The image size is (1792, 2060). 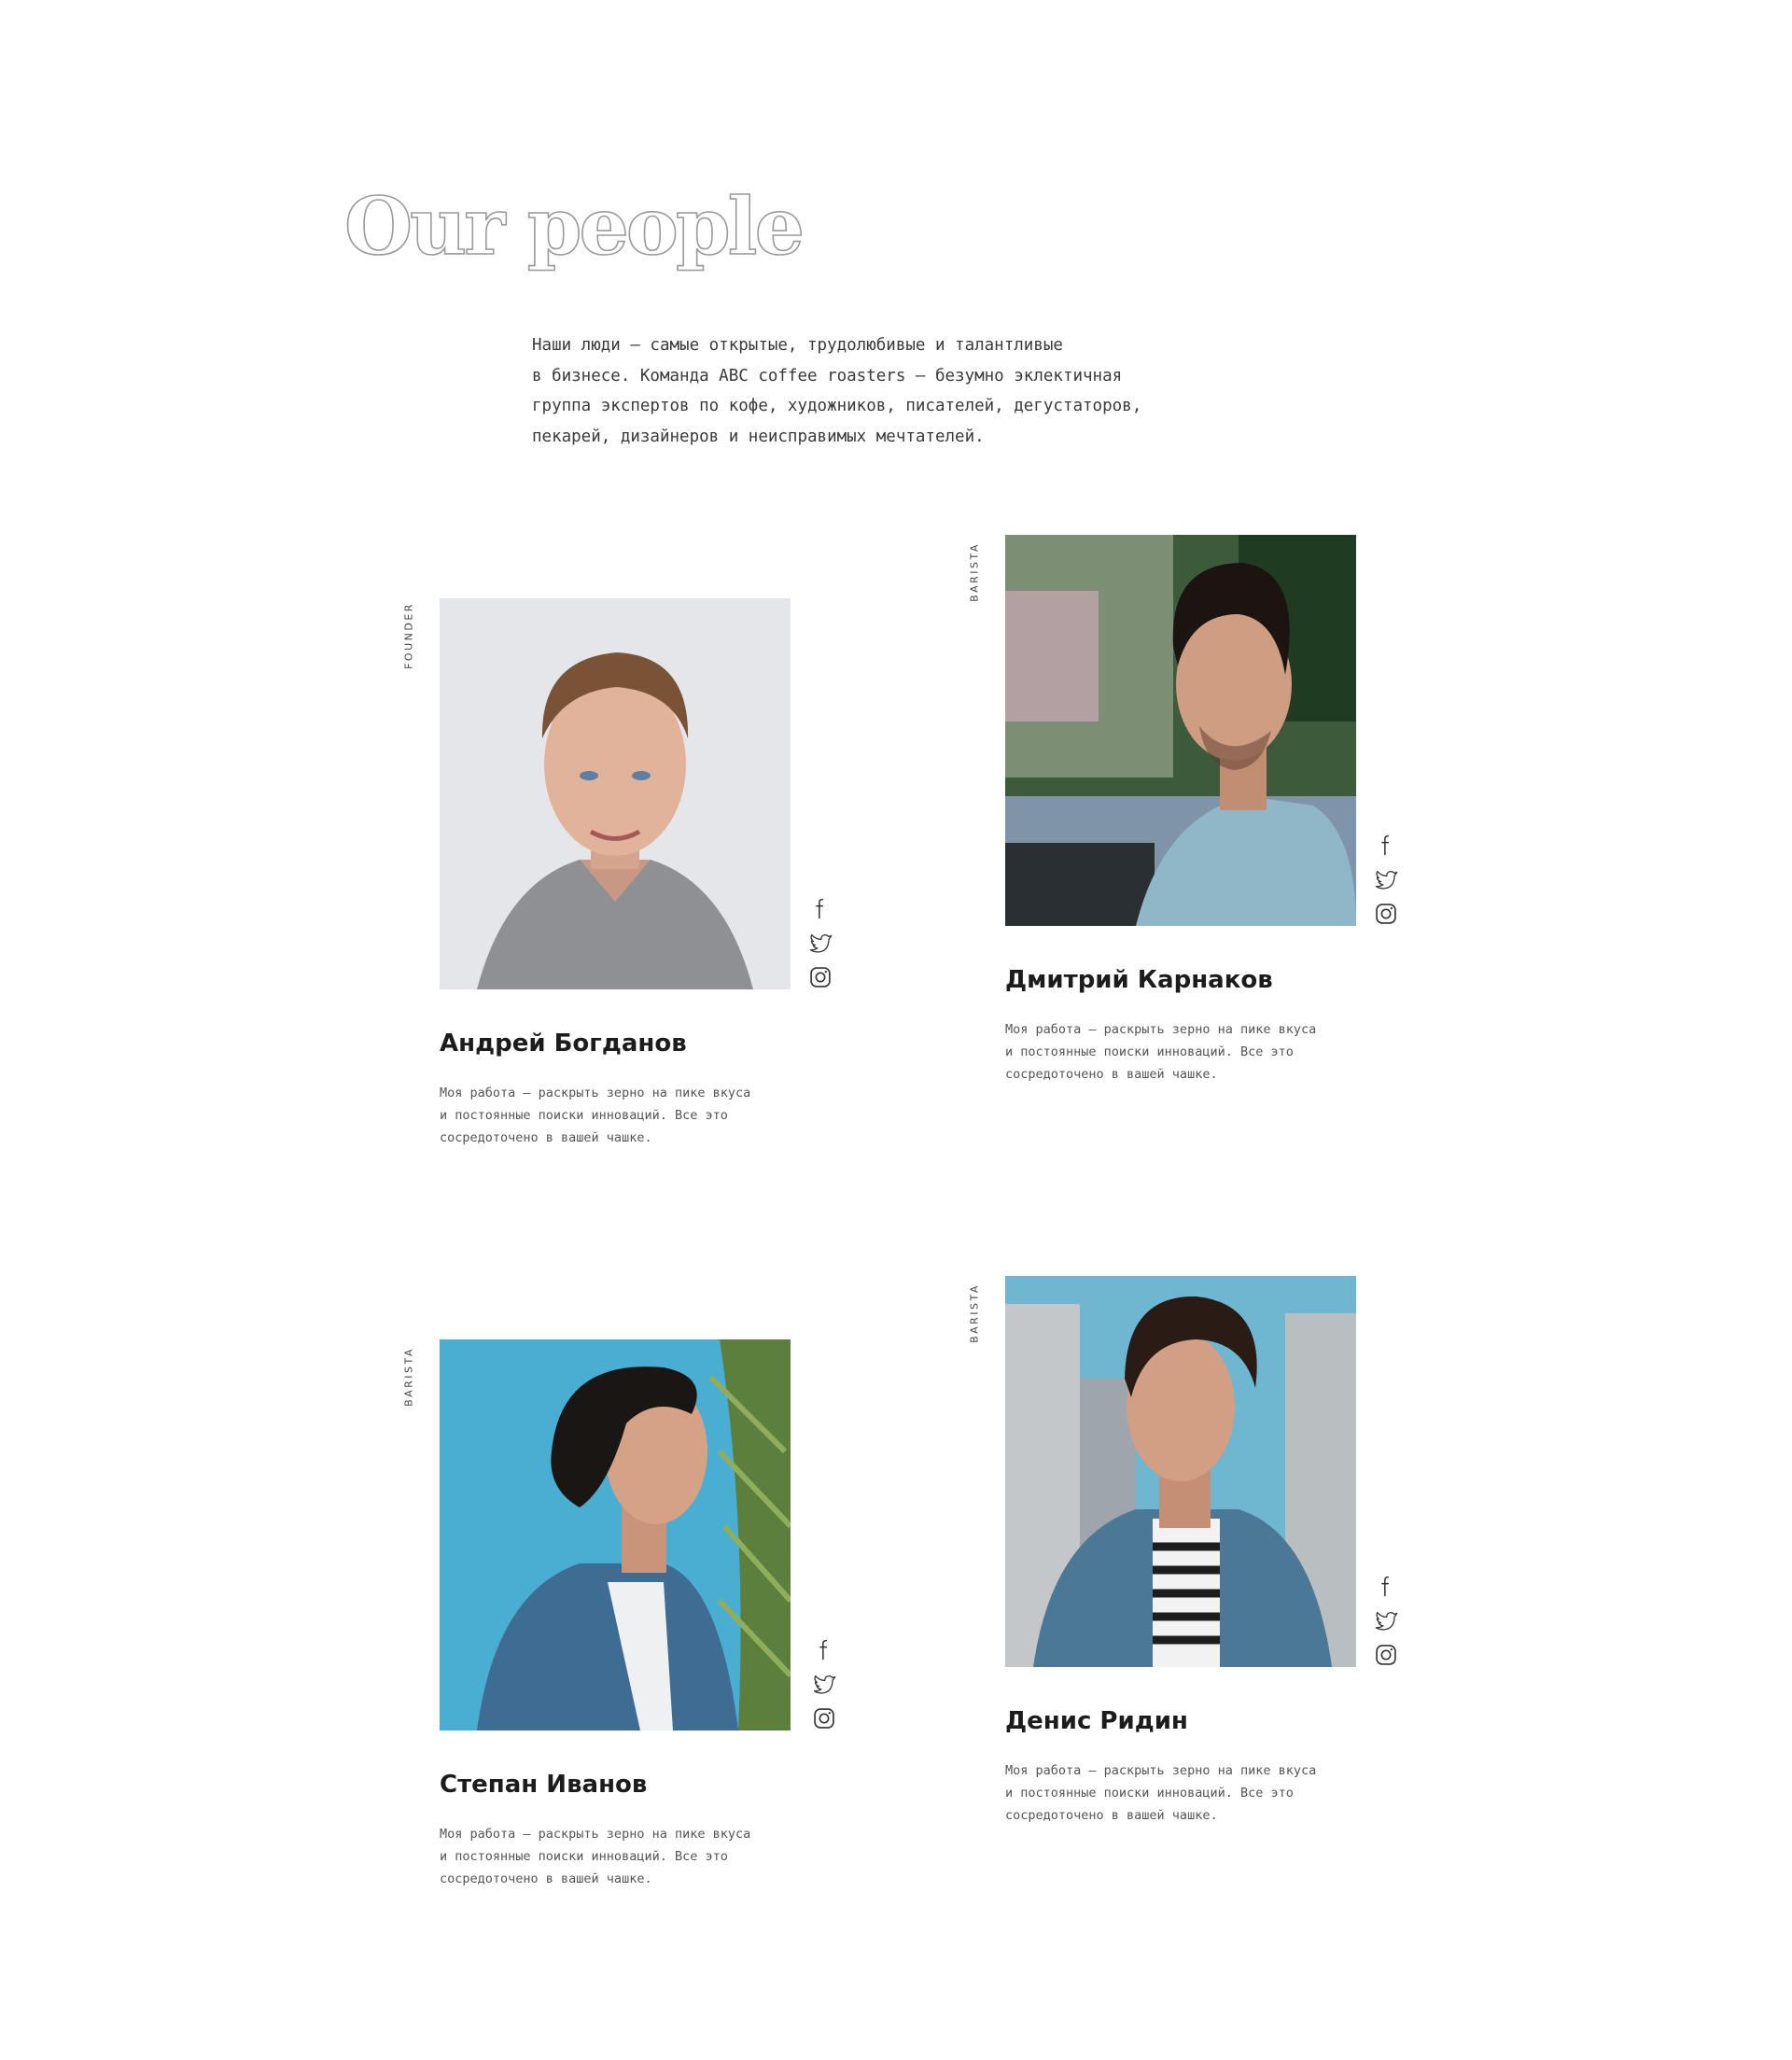 I want to click on member-name: Денис Ридин, so click(x=1096, y=1721).